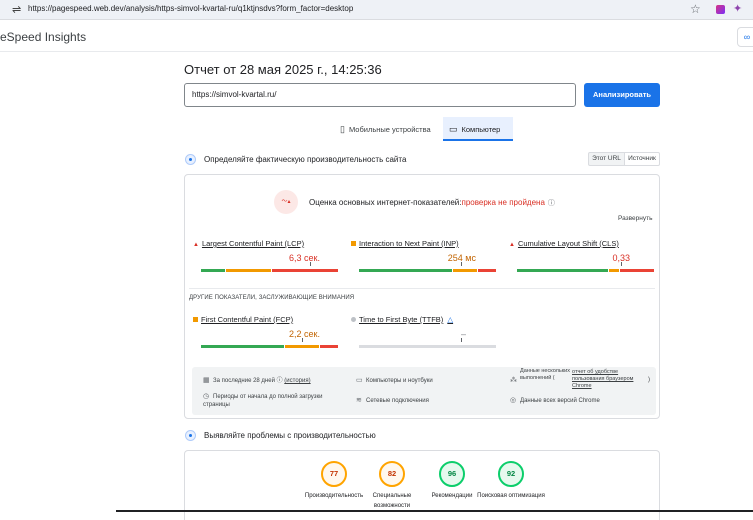  Describe the element at coordinates (43, 37) in the screenshot. I see `app-brand: eSpeed Insights` at that location.